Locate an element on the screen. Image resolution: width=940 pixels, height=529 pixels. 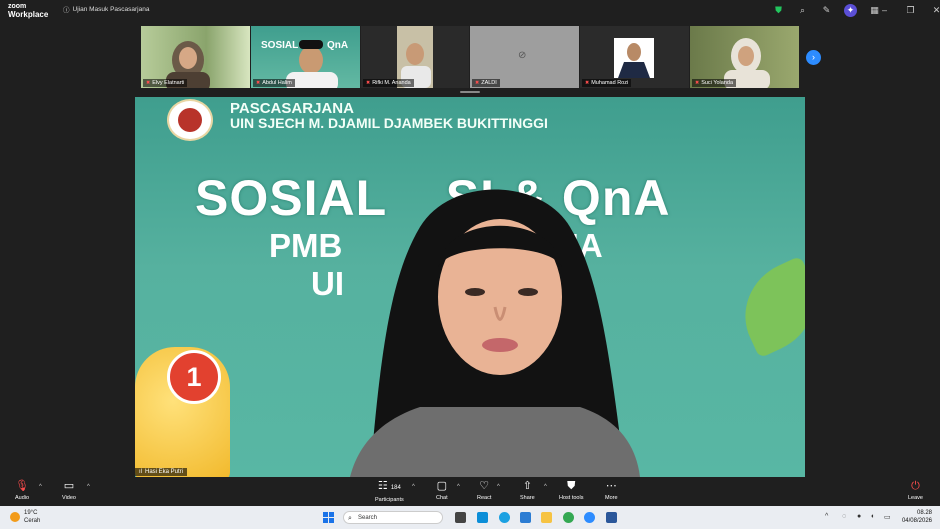
participant-name: Abdul Halim is located at coordinates (277, 83).